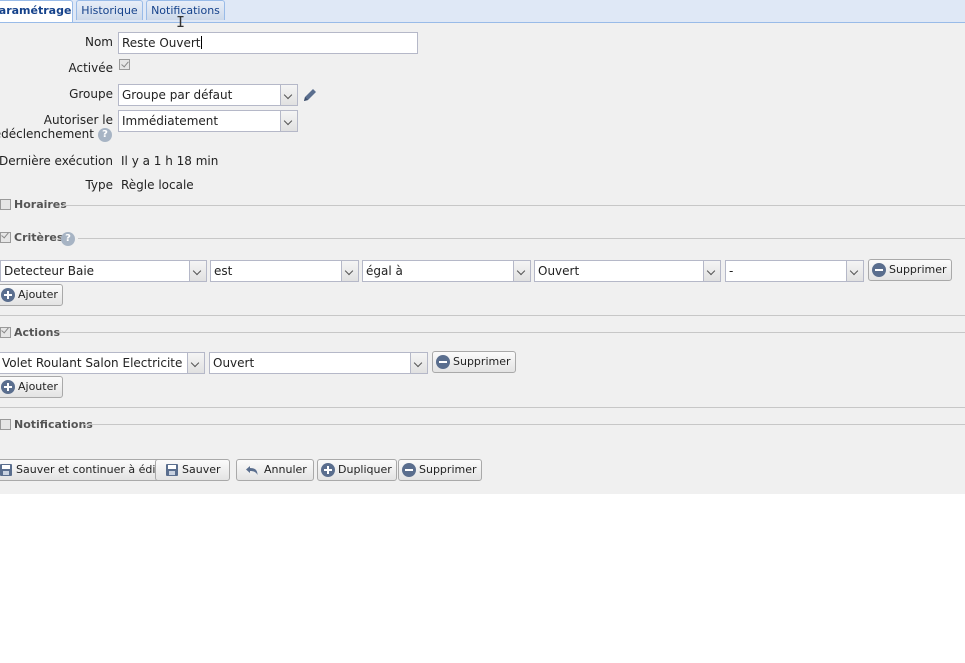  Describe the element at coordinates (181, 22) in the screenshot. I see `text-cursor-icon: I` at that location.